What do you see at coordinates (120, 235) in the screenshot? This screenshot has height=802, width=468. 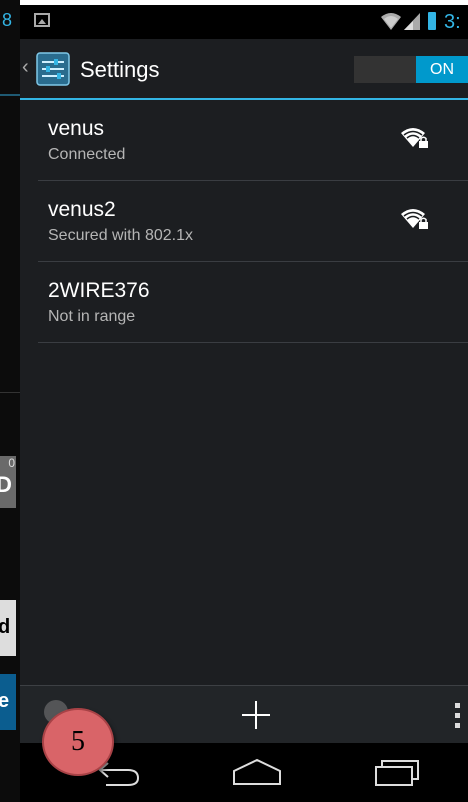 I see `network-status: Secured with 802.1x` at bounding box center [120, 235].